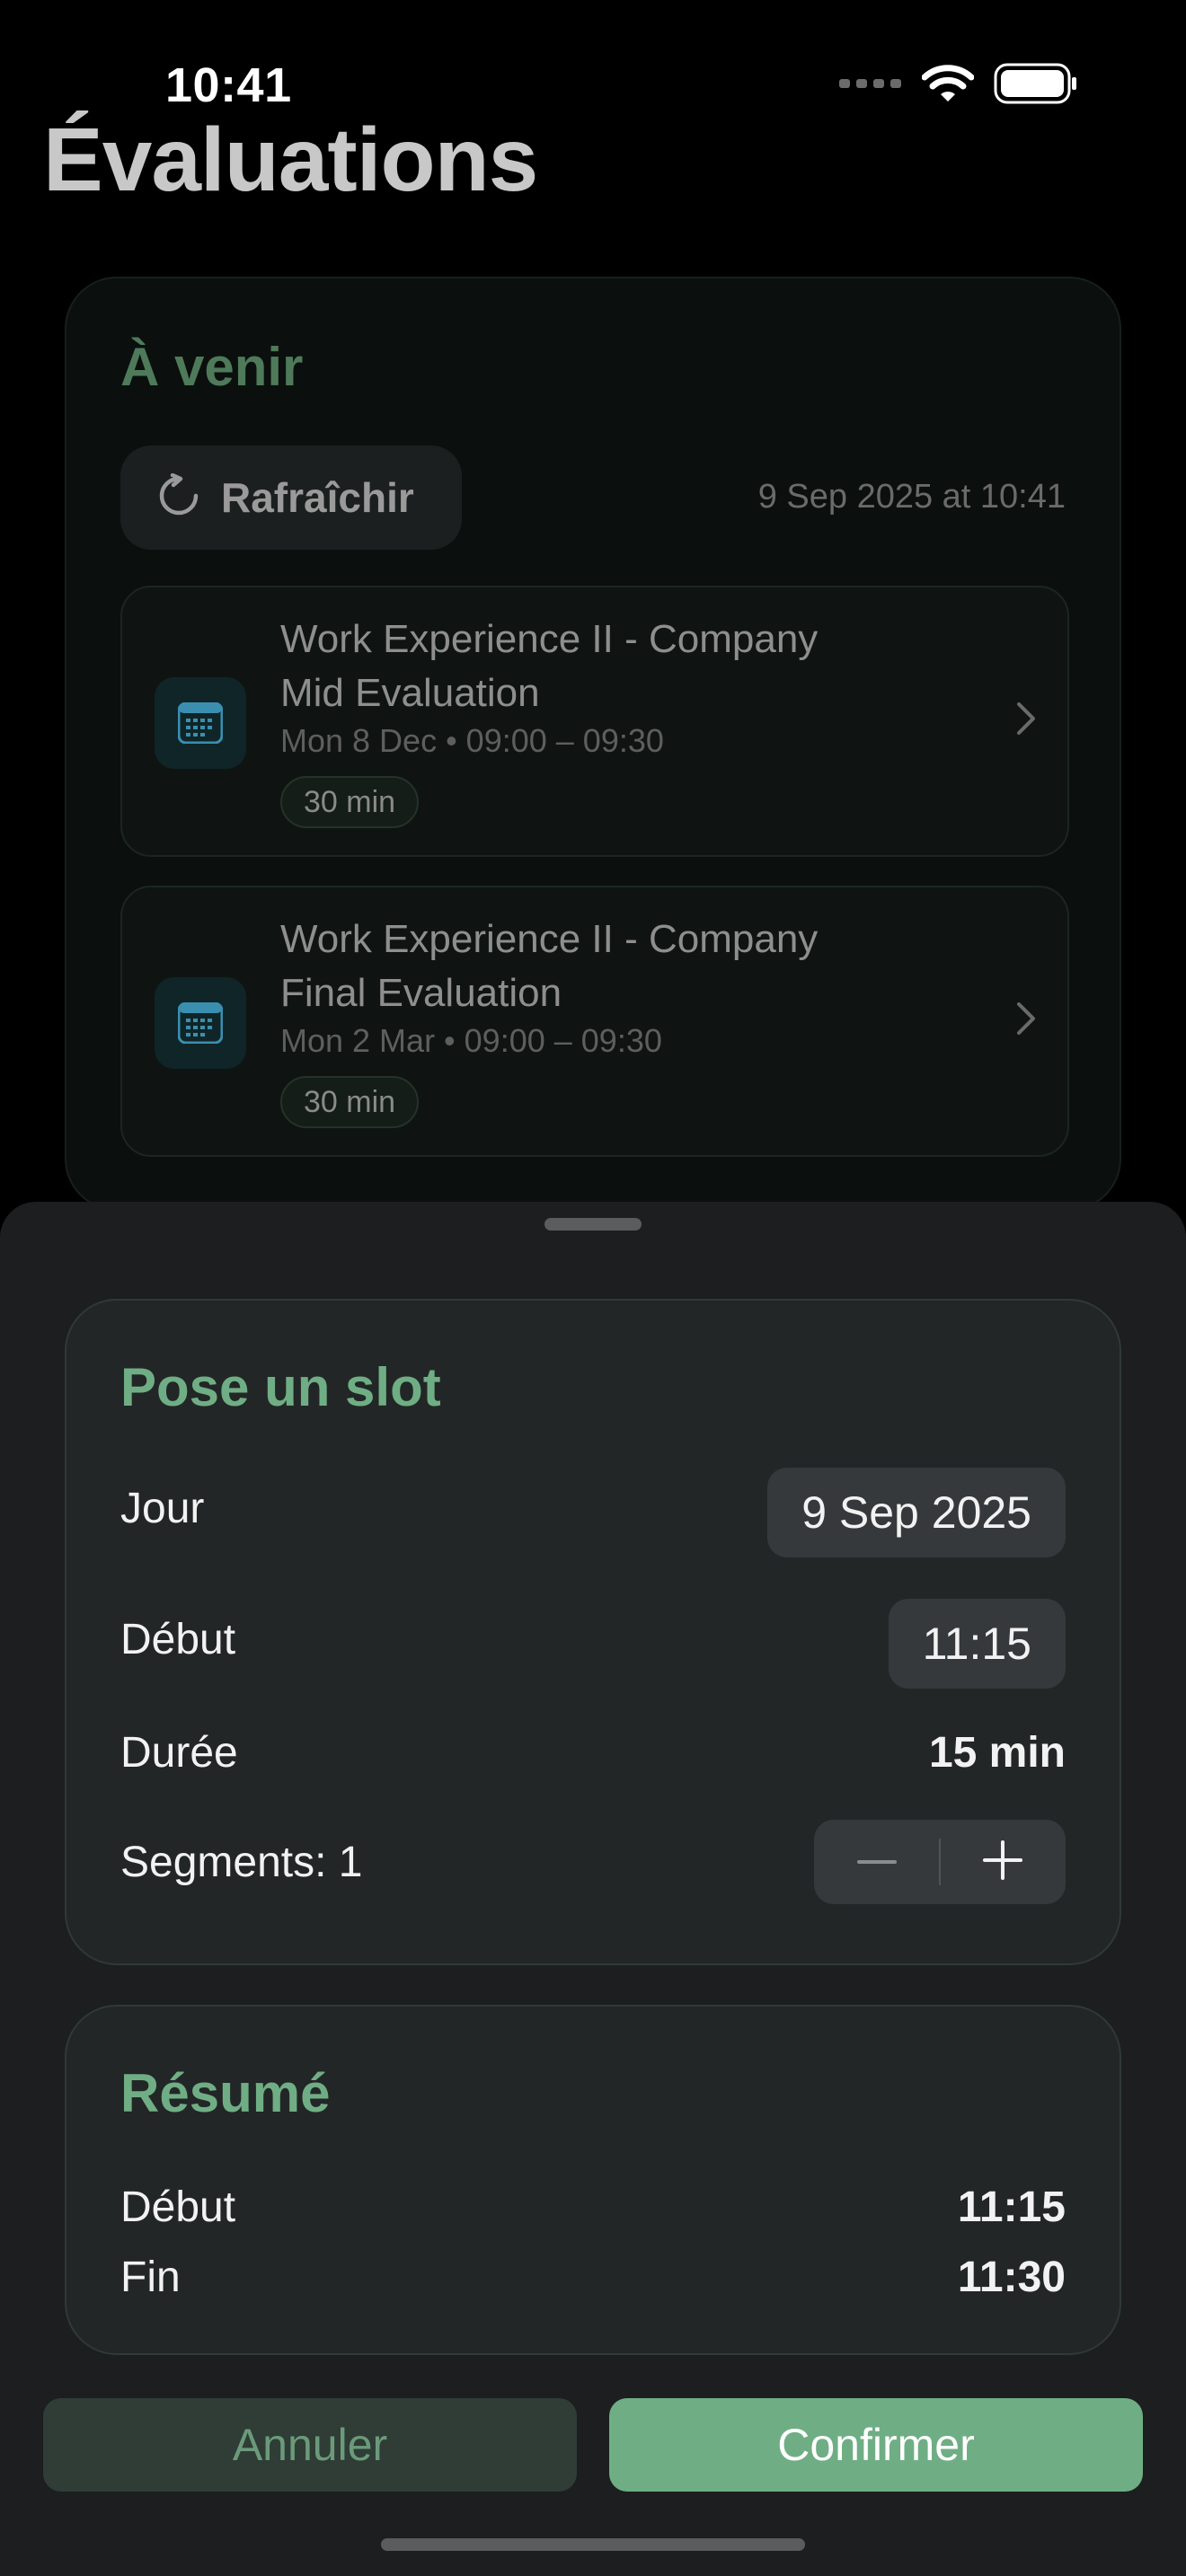  I want to click on refresh-button: Rafraîchir, so click(291, 498).